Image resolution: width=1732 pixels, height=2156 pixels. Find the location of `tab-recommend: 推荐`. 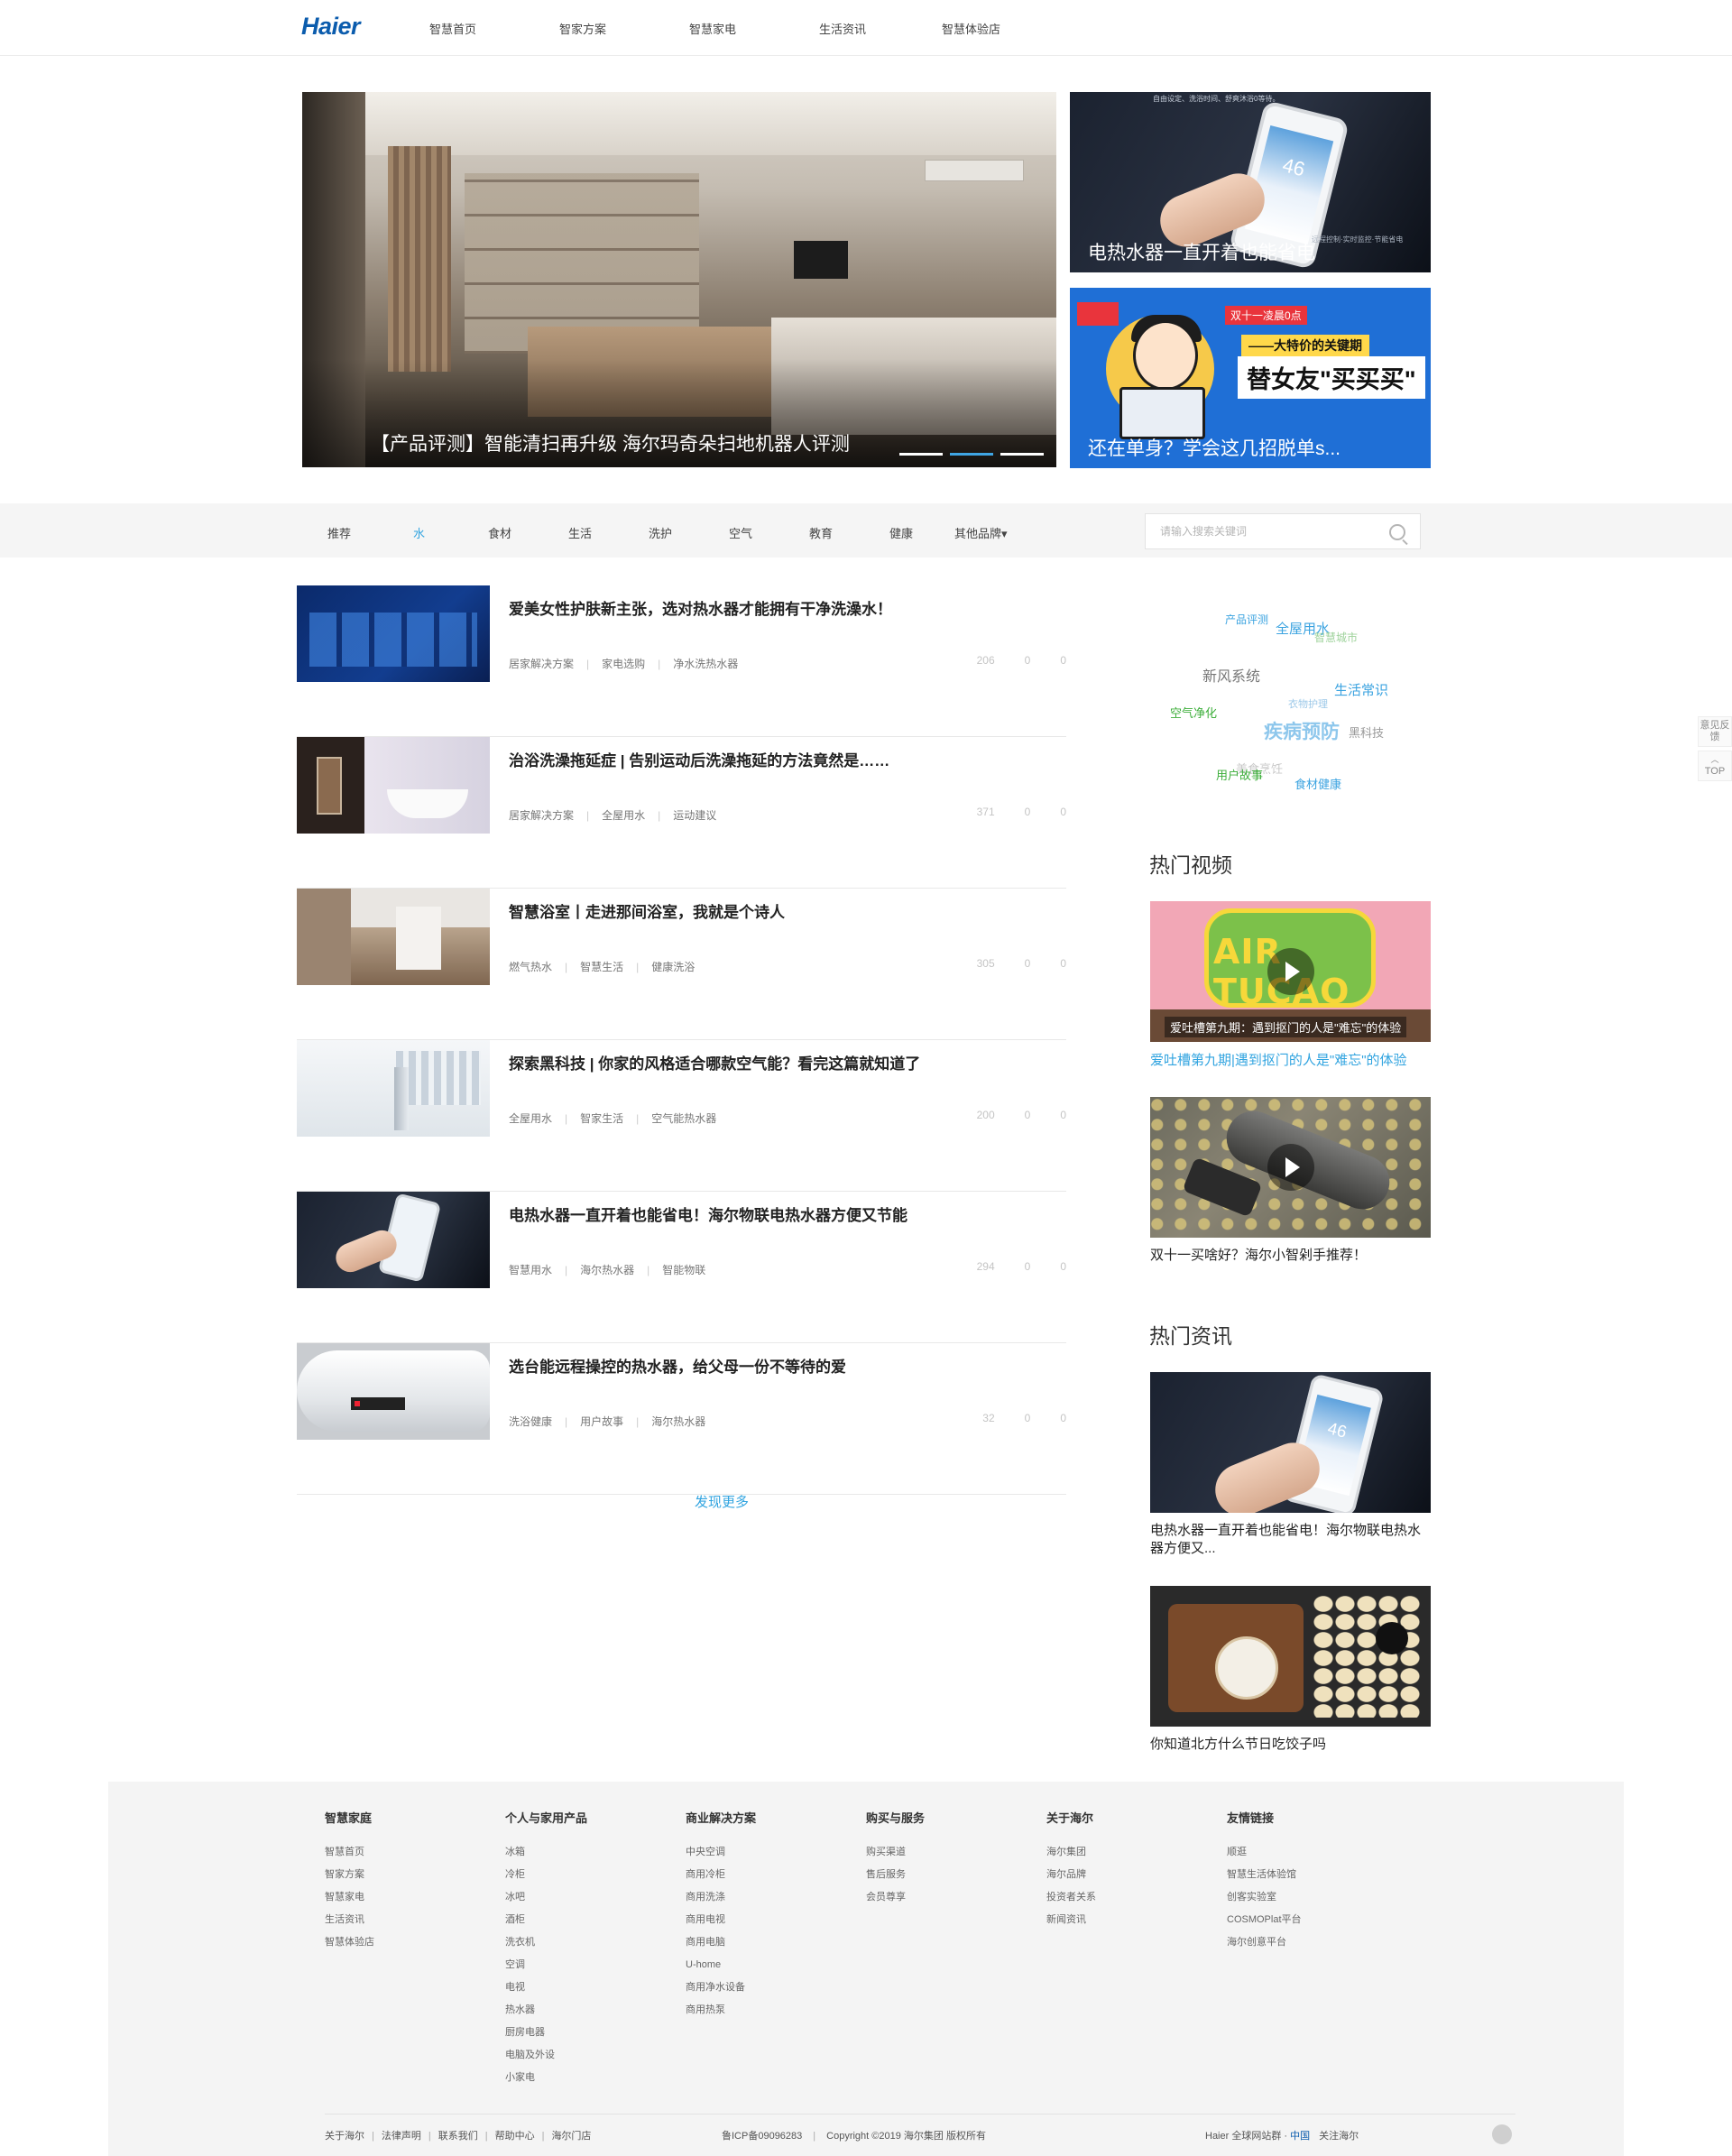

tab-recommend: 推荐 is located at coordinates (339, 532).